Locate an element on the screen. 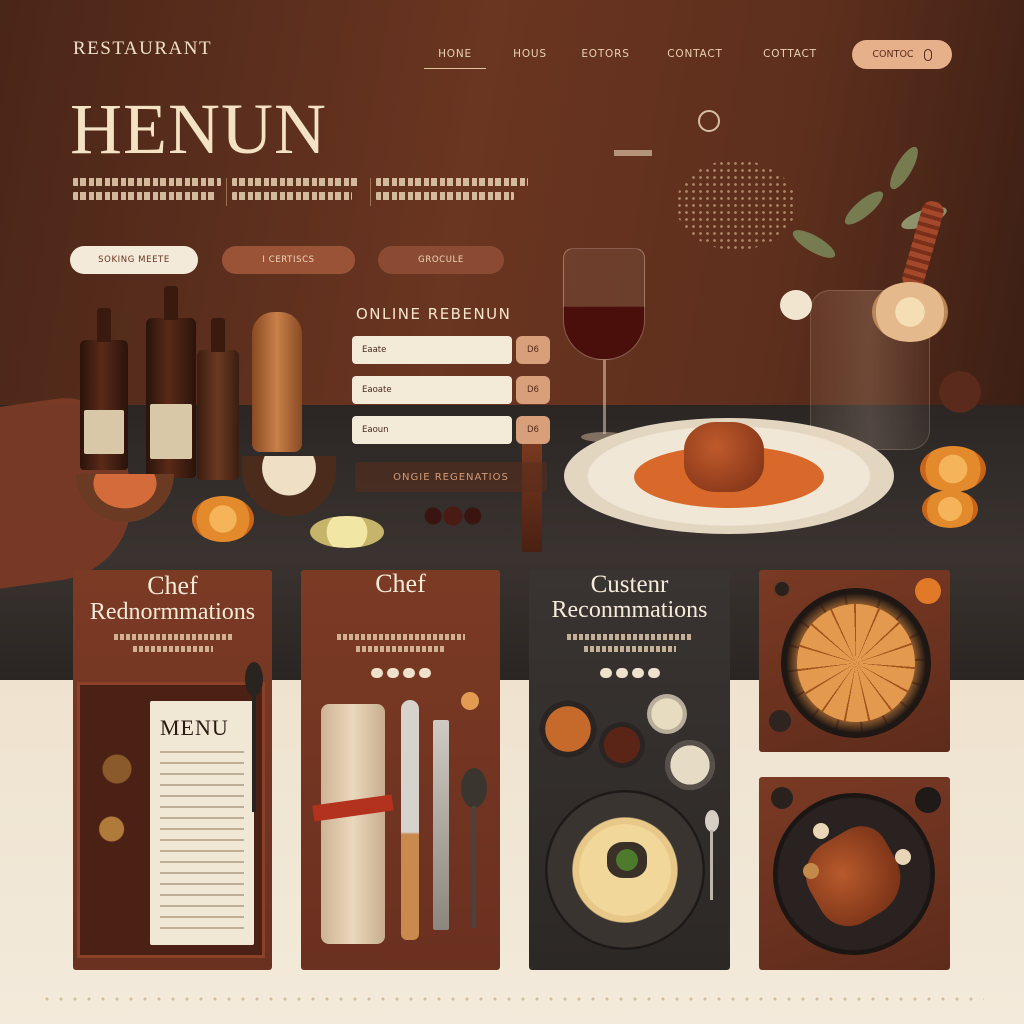 This screenshot has width=1024, height=1024. menu-decoration is located at coordinates (117, 805).